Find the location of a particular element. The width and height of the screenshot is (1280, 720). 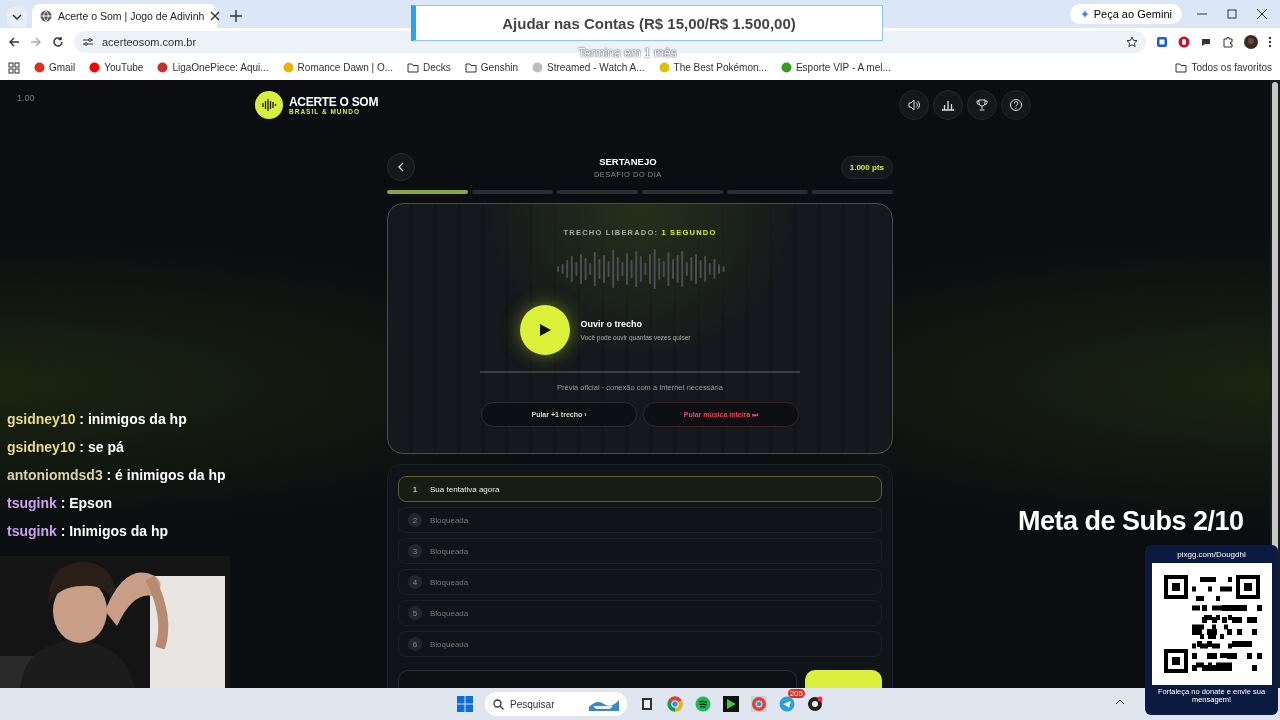

points-badge: 1.000 pts is located at coordinates (866, 167).